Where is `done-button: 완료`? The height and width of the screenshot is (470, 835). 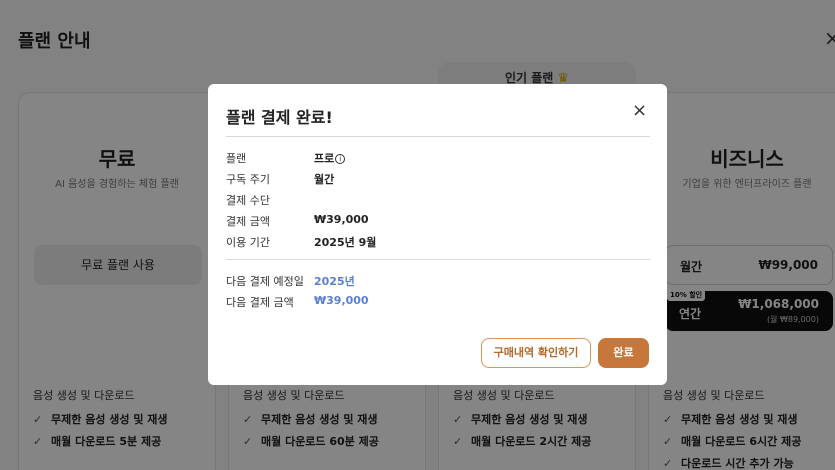 done-button: 완료 is located at coordinates (623, 353).